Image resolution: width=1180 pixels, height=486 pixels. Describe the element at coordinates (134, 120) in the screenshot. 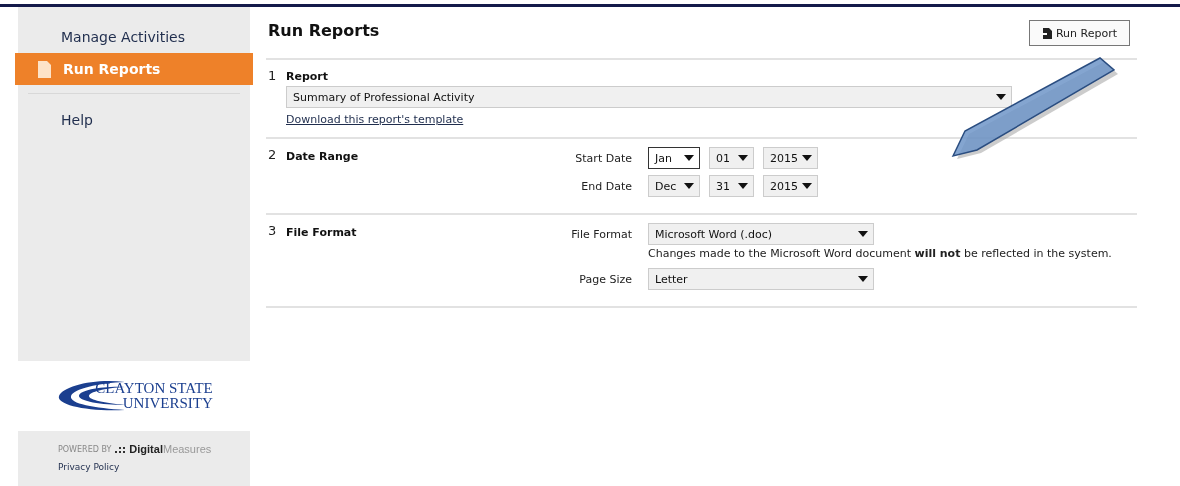

I see `nav-item: Help` at that location.